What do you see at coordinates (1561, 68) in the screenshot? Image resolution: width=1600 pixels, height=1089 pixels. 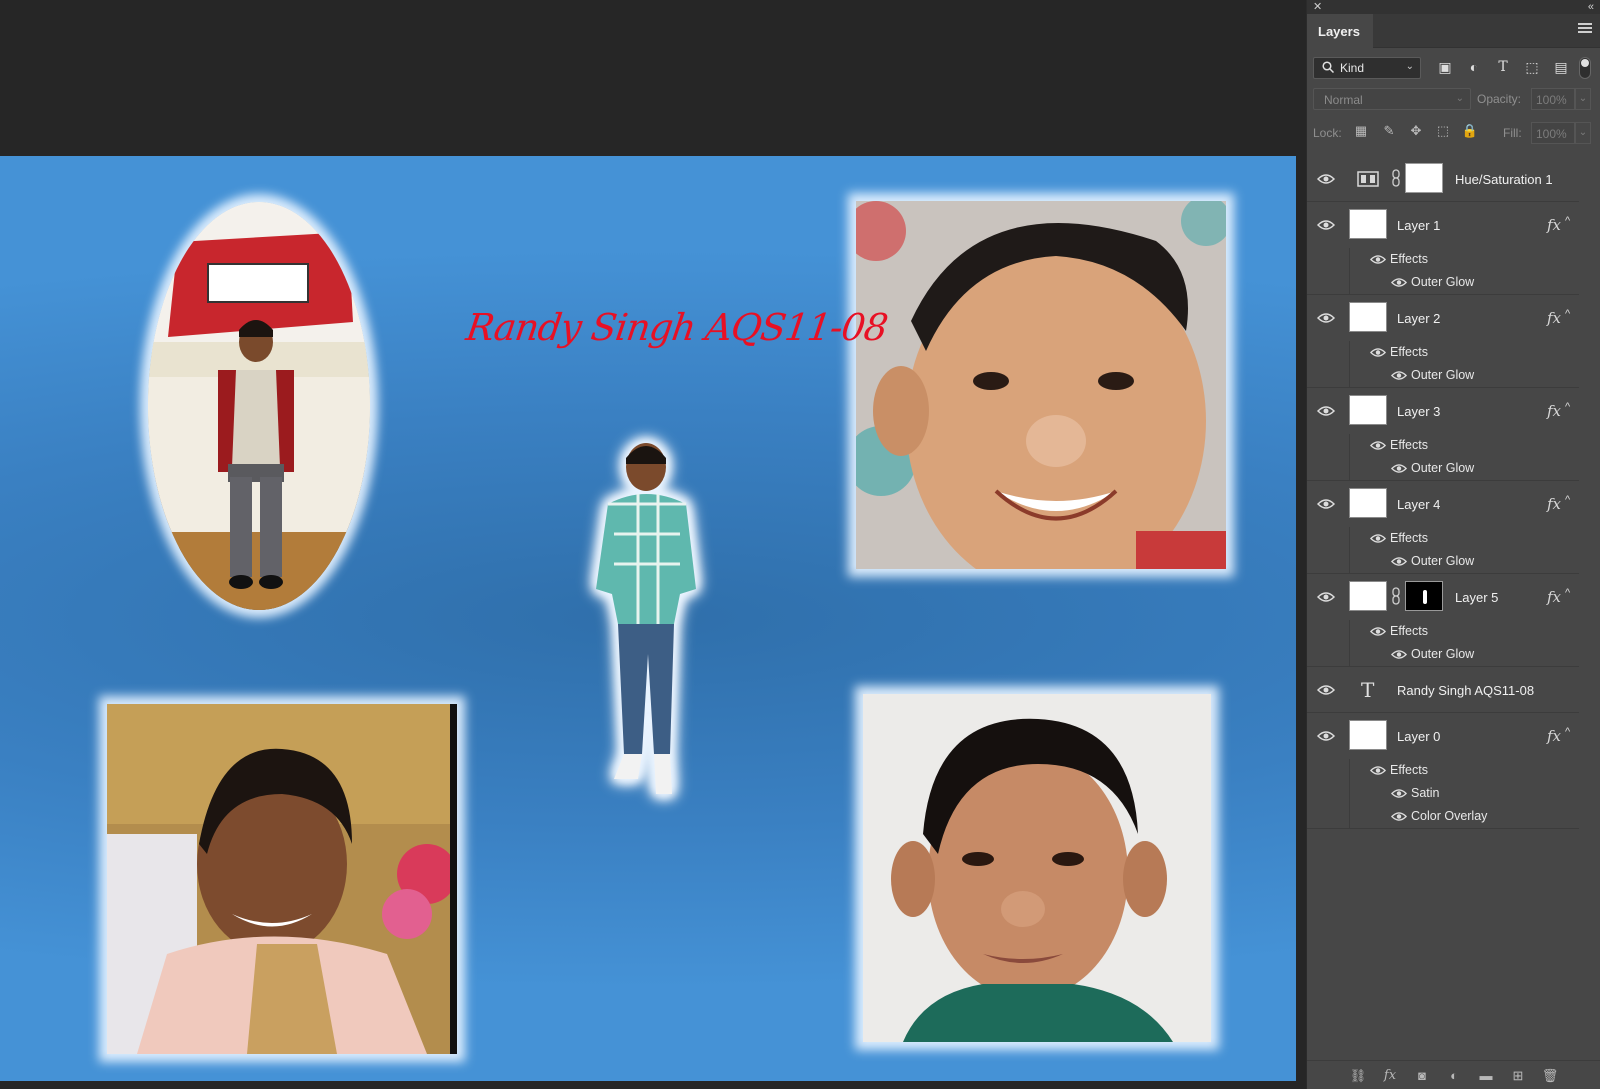 I see `smart-object-filter-icon: ▤` at bounding box center [1561, 68].